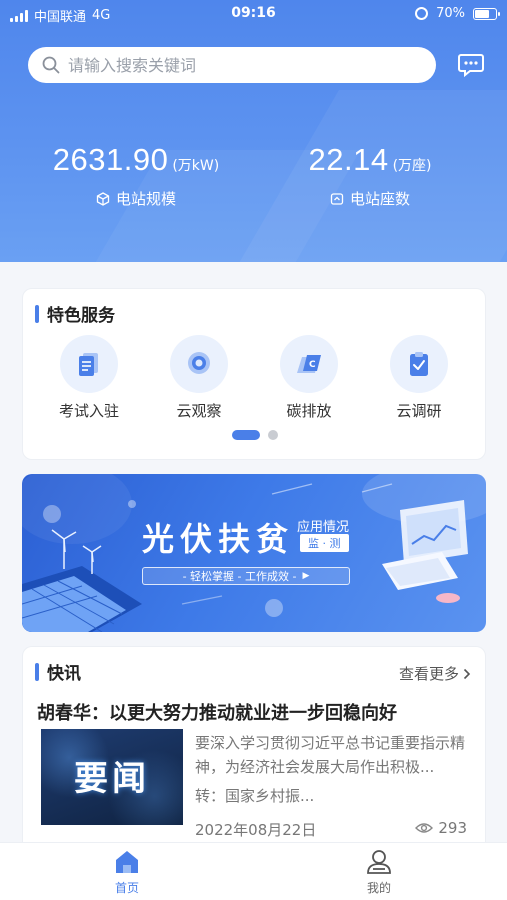 Image resolution: width=507 pixels, height=900 pixels. What do you see at coordinates (217, 712) in the screenshot?
I see `news-headline: 胡春华：以更大努力推动就业进一步回稳向好` at bounding box center [217, 712].